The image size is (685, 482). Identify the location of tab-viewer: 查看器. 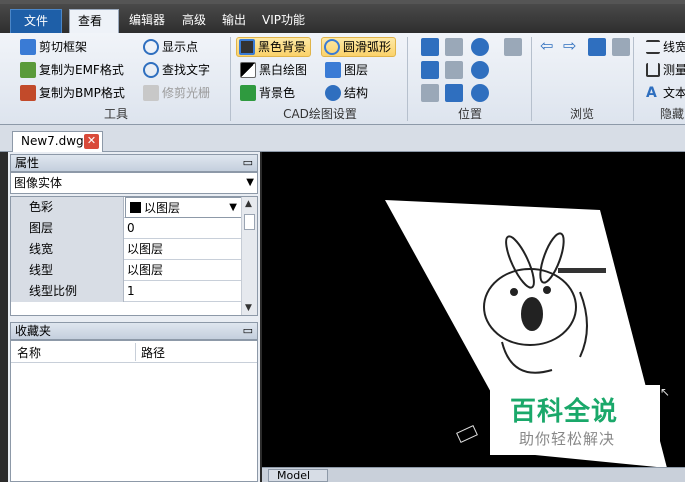
(94, 29).